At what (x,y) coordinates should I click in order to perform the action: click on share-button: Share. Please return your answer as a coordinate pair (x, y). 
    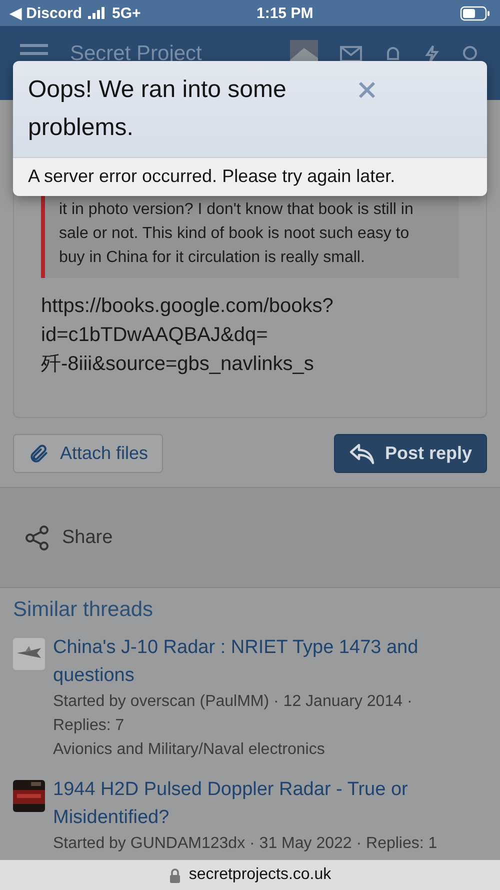
    Looking at the image, I should click on (69, 537).